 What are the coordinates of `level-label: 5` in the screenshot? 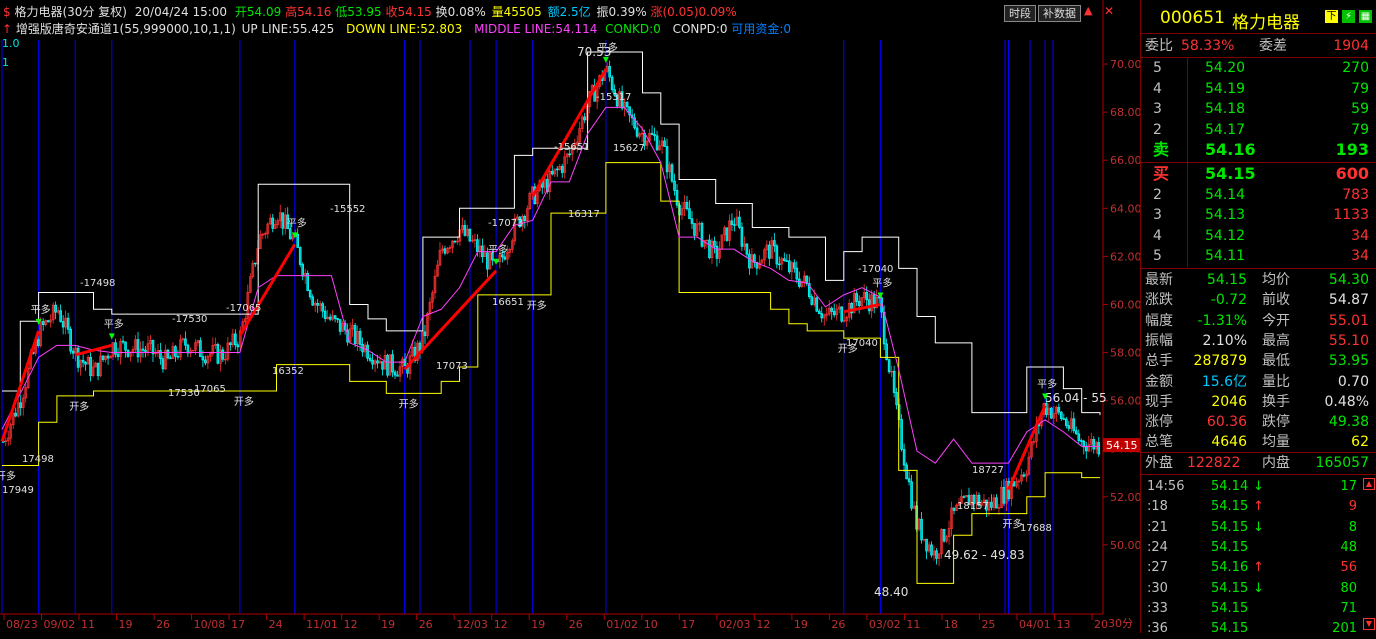 It's located at (1157, 68).